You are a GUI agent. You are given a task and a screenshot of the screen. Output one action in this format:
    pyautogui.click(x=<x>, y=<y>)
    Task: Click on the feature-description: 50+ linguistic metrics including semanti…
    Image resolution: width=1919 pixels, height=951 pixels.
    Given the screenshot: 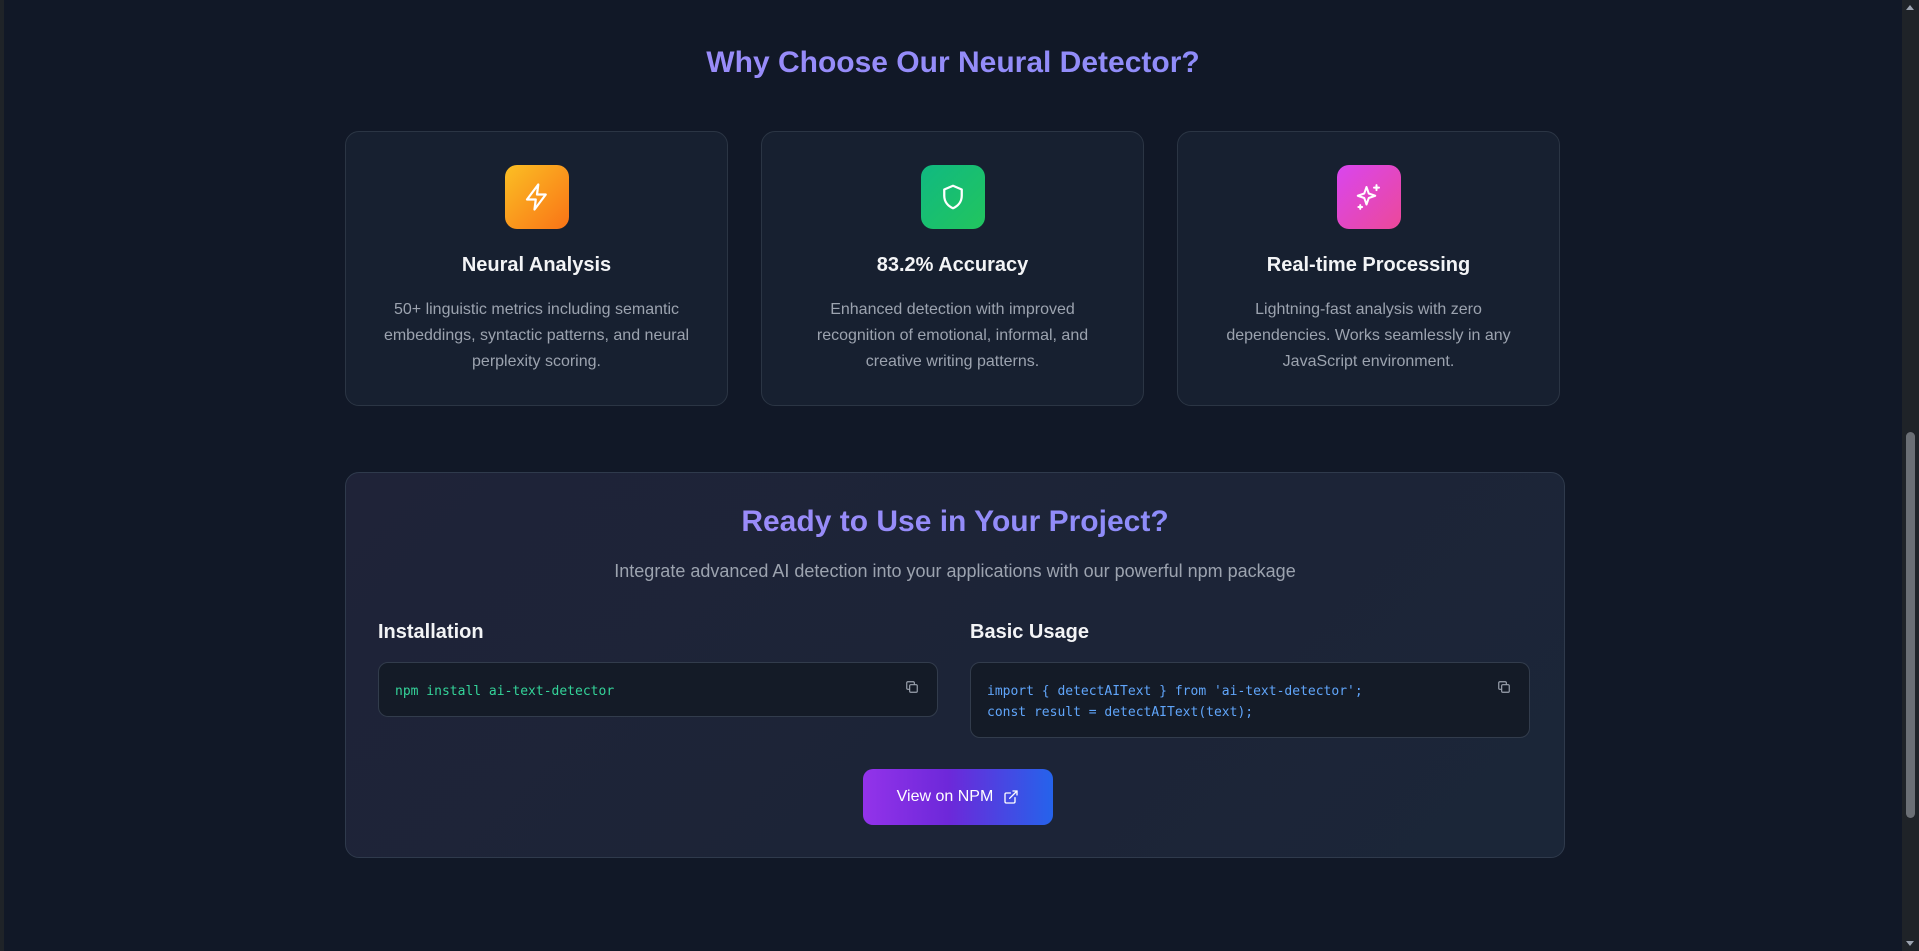 What is the action you would take?
    pyautogui.click(x=536, y=335)
    